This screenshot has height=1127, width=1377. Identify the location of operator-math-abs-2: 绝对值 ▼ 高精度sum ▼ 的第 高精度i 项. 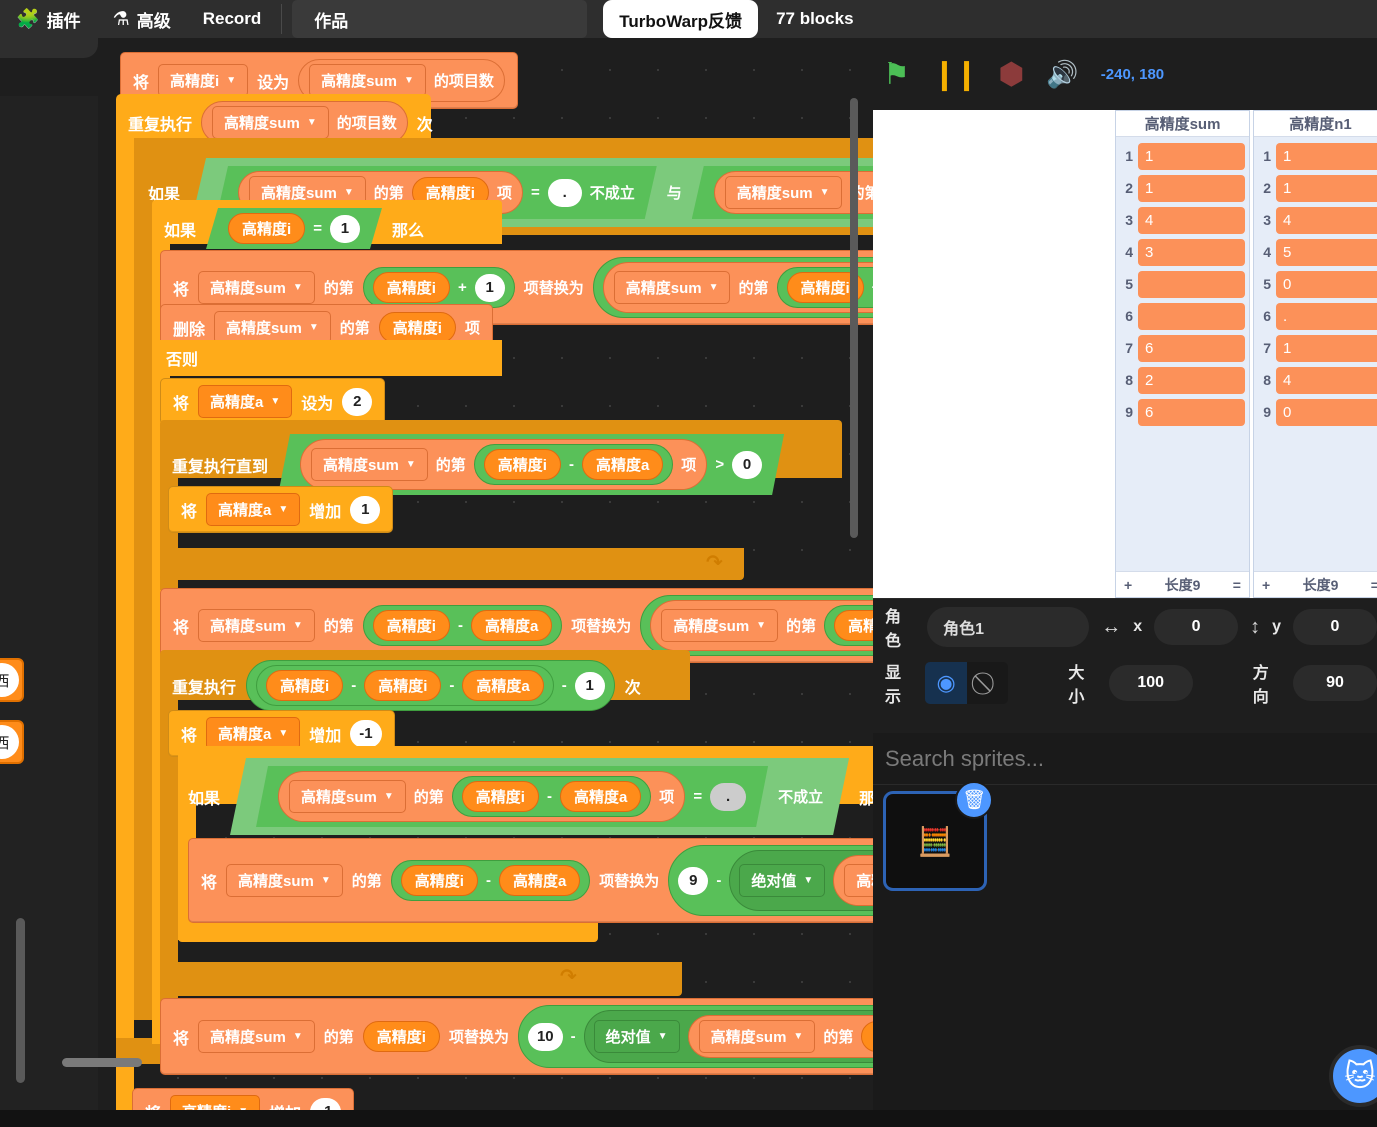
(728, 1036).